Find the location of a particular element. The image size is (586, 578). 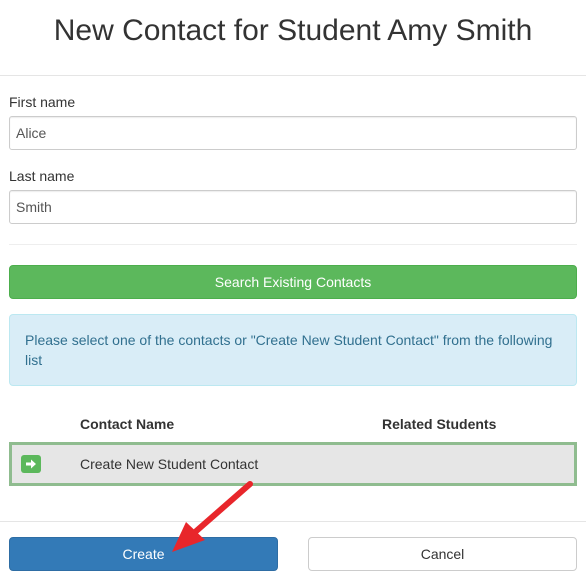

first-name-label: First name is located at coordinates (42, 102).